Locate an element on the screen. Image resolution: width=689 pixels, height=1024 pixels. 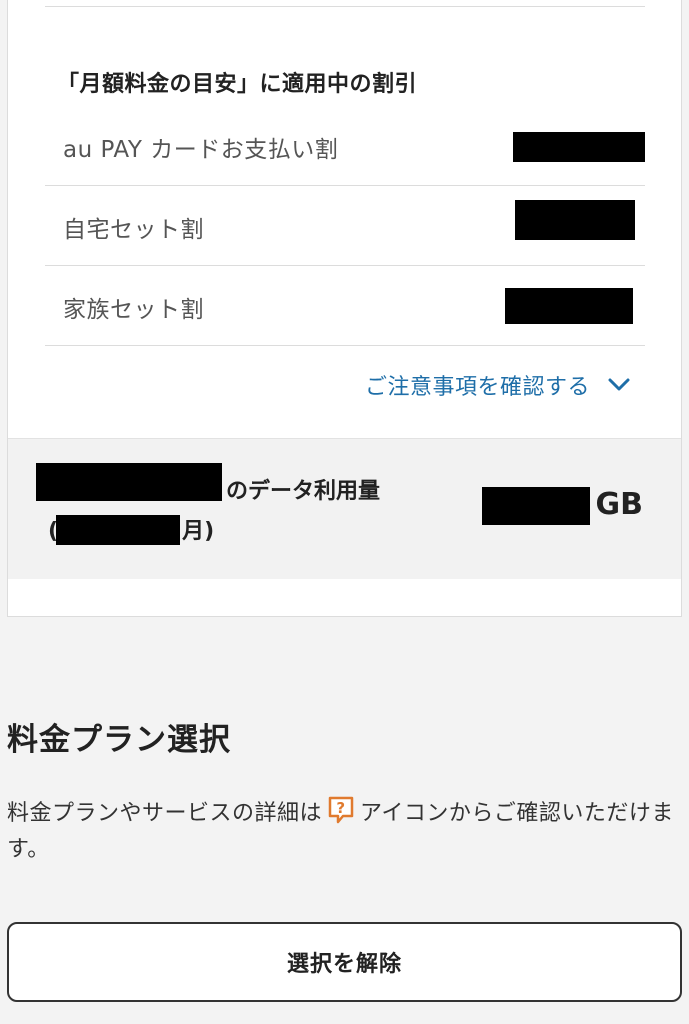
discounts-heading: 「月額料金の目安」に適用中の割引 is located at coordinates (237, 84).